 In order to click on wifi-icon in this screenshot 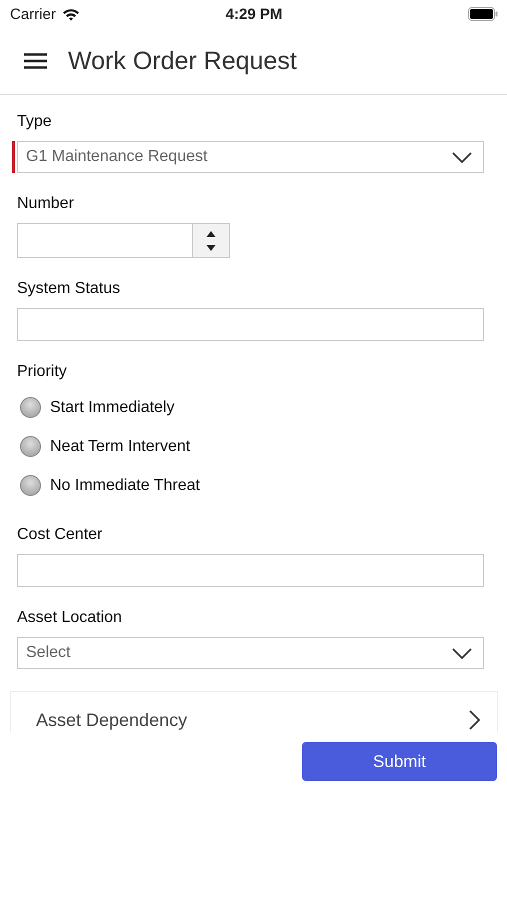, I will do `click(71, 14)`.